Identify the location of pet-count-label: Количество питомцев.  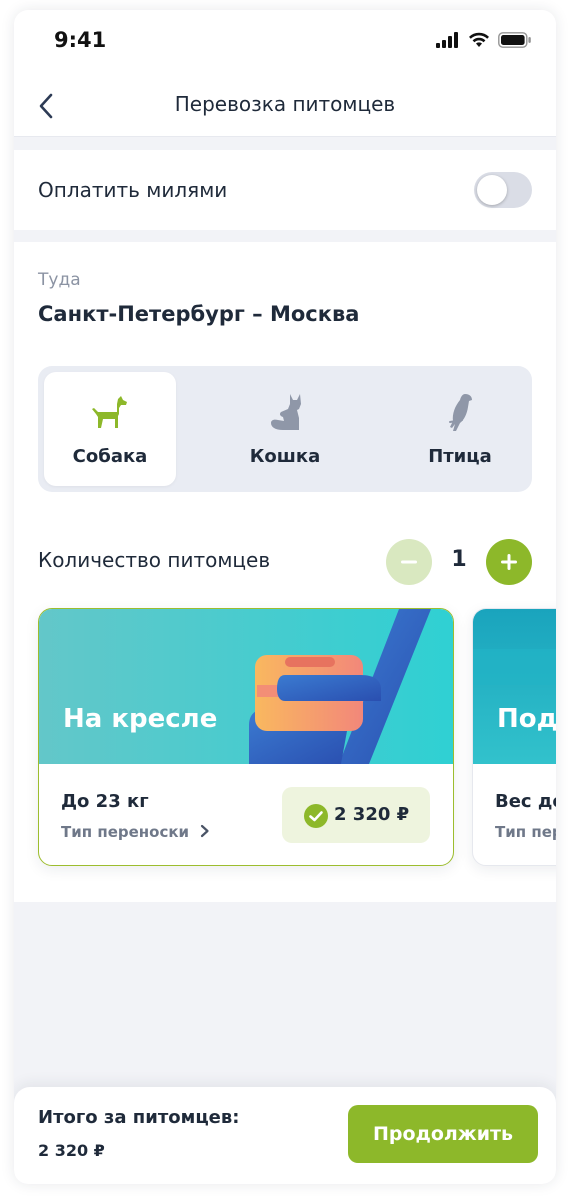
(154, 560).